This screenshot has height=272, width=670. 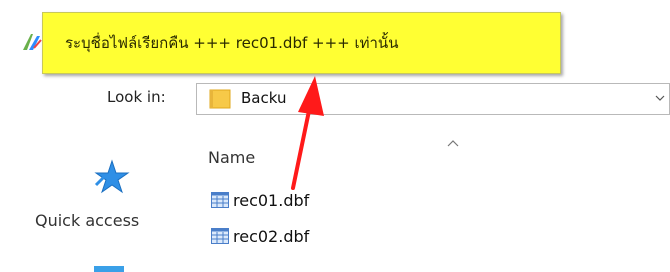 What do you see at coordinates (307, 133) in the screenshot?
I see `annotation-arrow-icon` at bounding box center [307, 133].